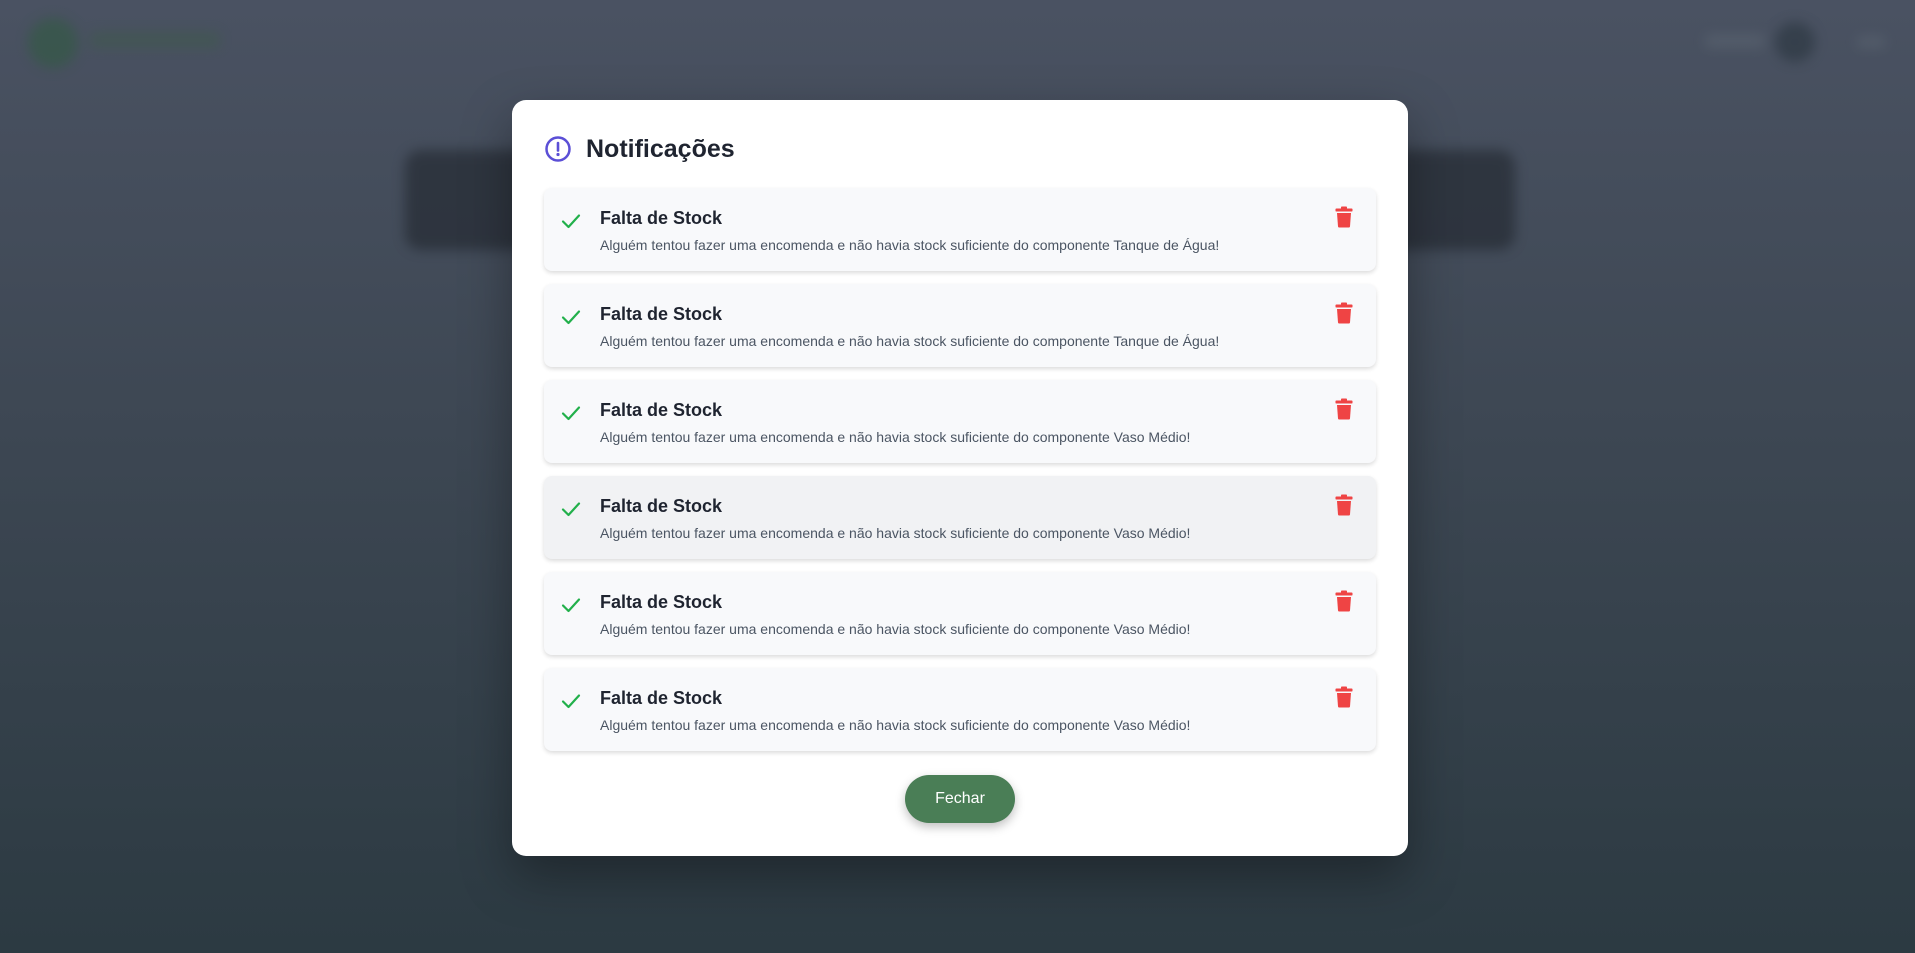  What do you see at coordinates (558, 149) in the screenshot?
I see `alert-circle-icon` at bounding box center [558, 149].